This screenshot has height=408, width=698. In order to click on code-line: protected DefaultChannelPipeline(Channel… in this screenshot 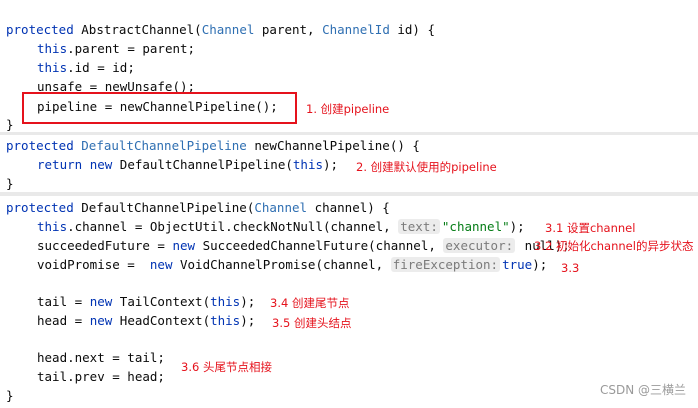, I will do `click(198, 208)`.